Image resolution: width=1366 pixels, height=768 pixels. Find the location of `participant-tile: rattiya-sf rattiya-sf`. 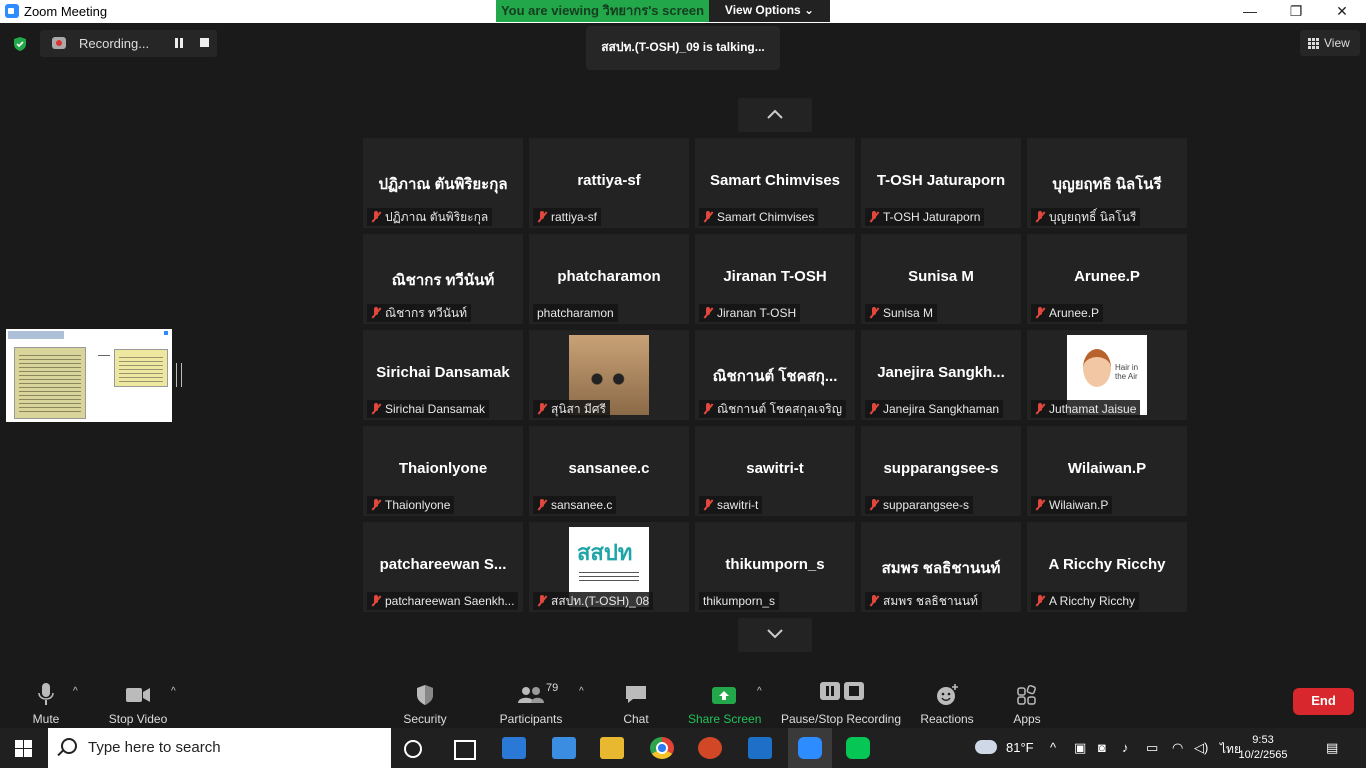

participant-tile: rattiya-sf rattiya-sf is located at coordinates (609, 183).